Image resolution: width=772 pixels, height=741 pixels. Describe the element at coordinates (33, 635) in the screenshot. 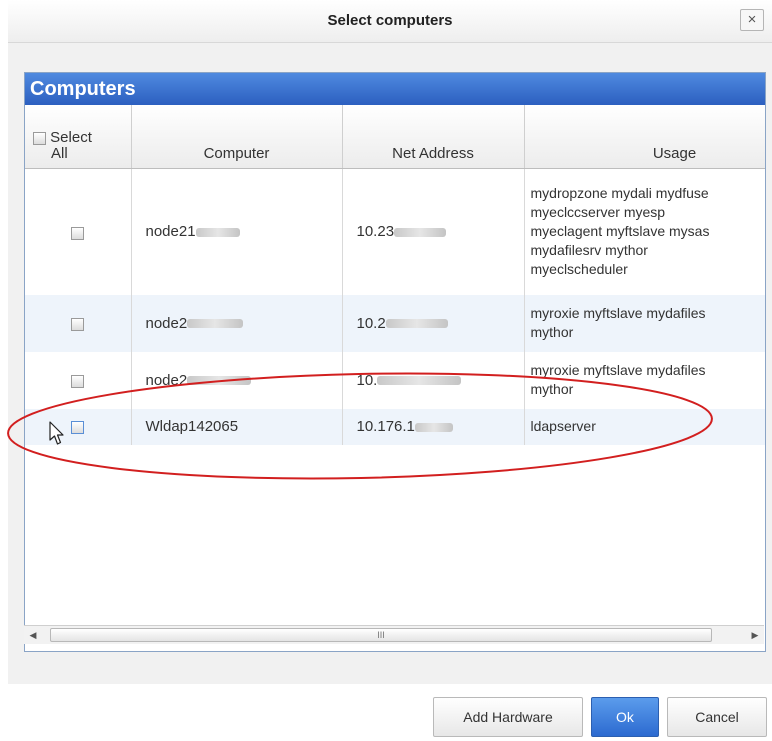

I see `scroll-left-icon: ◀` at that location.